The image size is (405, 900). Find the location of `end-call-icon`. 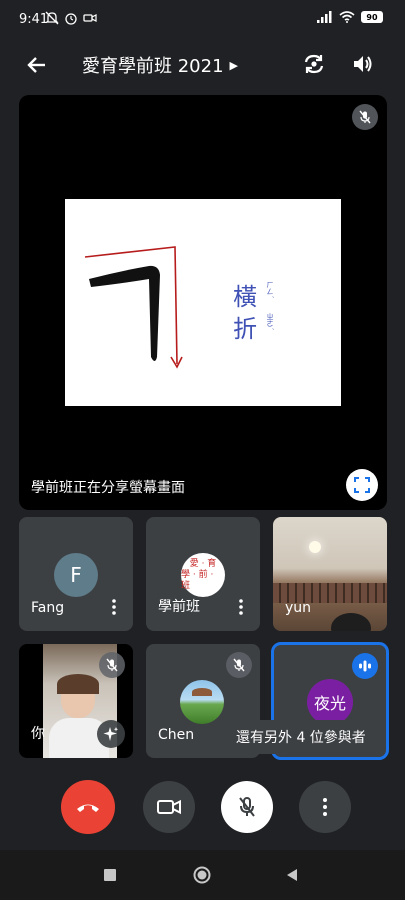

end-call-icon is located at coordinates (88, 808).